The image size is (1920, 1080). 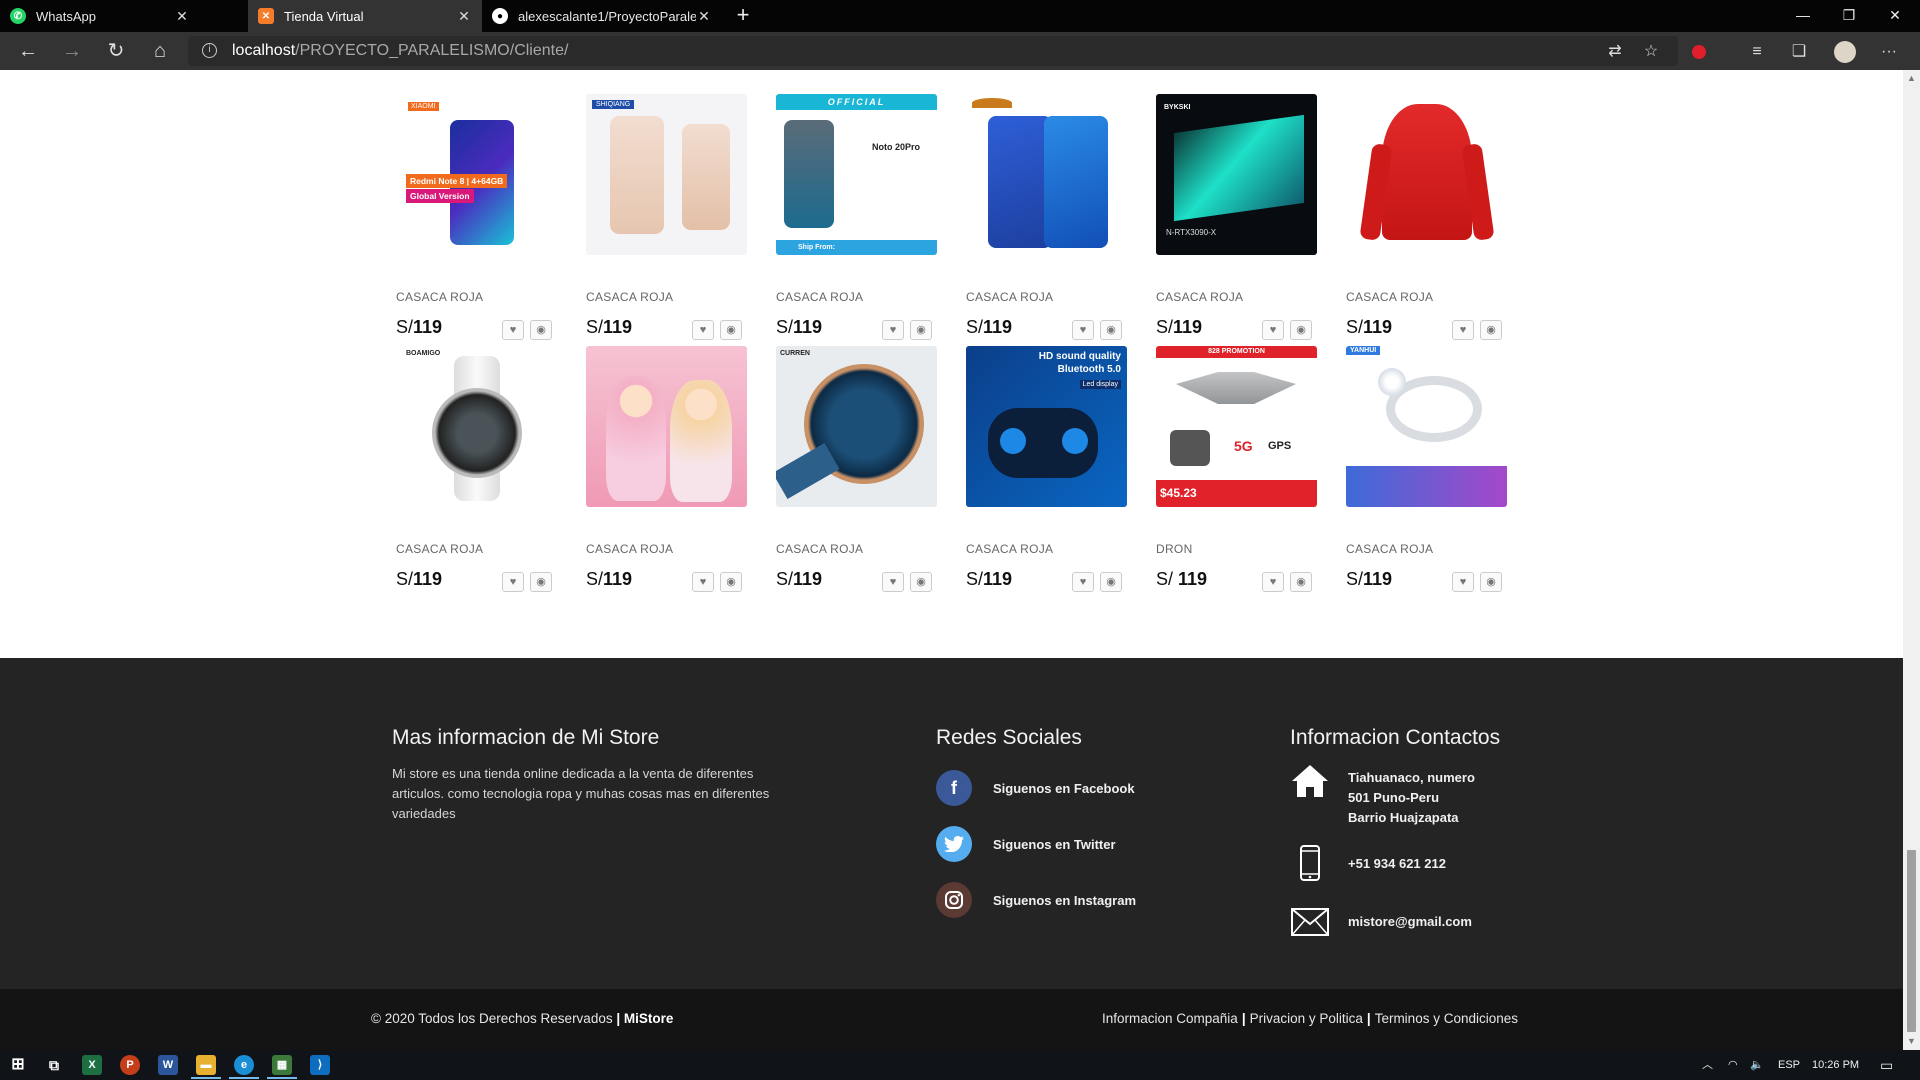 What do you see at coordinates (116, 51) in the screenshot?
I see `refresh-icon: ↻` at bounding box center [116, 51].